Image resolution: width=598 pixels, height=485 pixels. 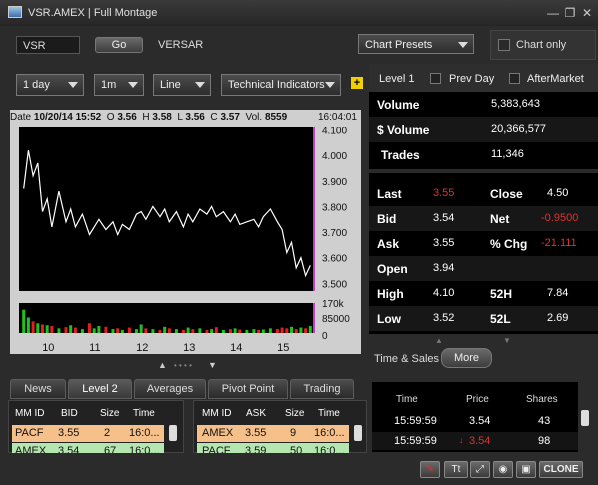 I want to click on close-button: ✕, so click(x=587, y=13).